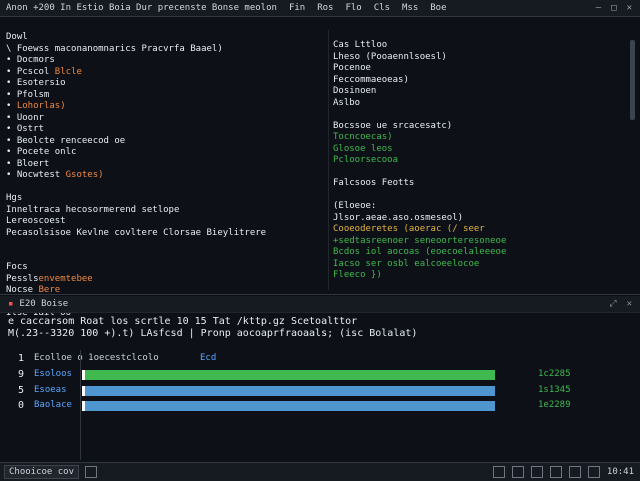  What do you see at coordinates (390, 56) in the screenshot?
I see `code-token: Lheso (Pooaennlsoesl)` at bounding box center [390, 56].